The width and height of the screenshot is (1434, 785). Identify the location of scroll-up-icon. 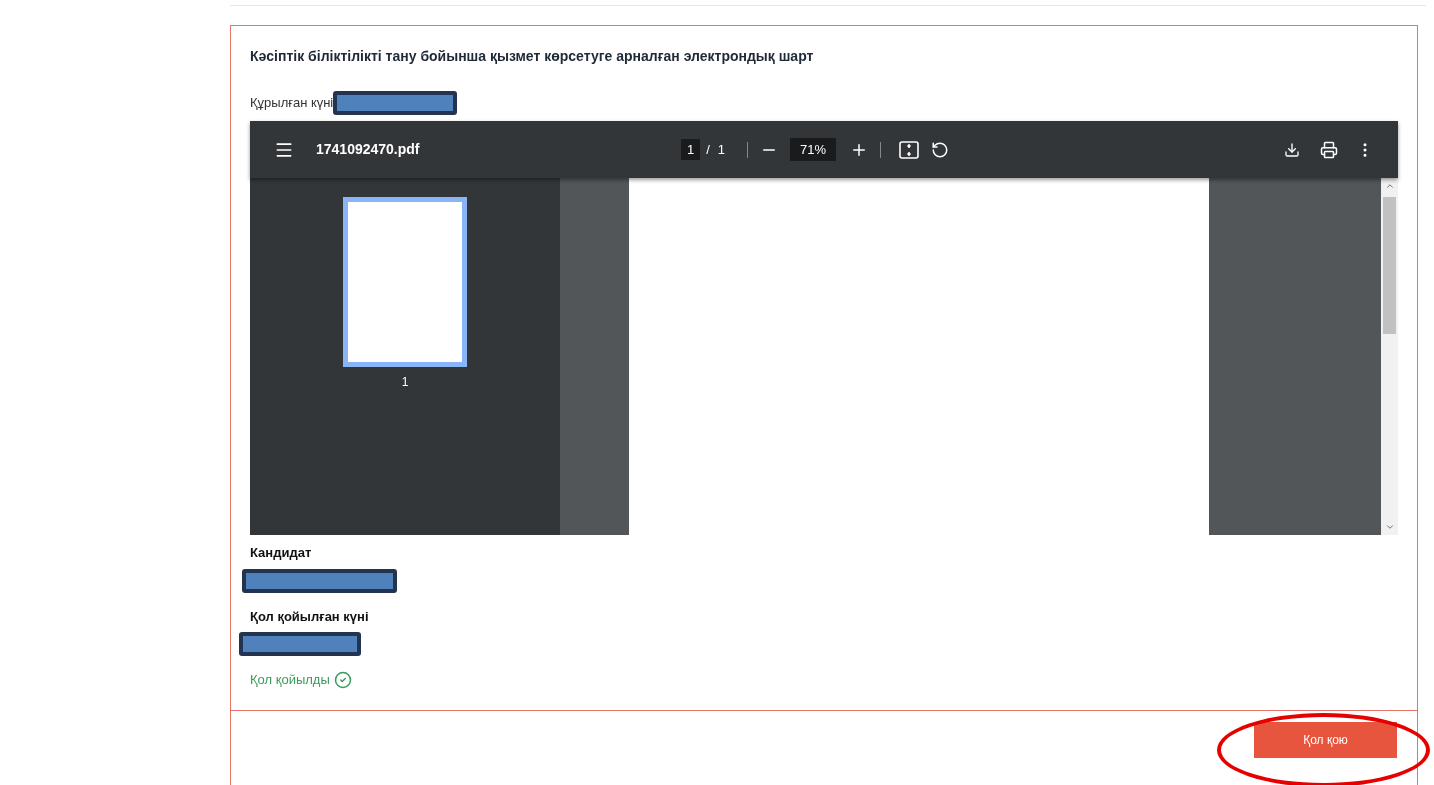
(1389, 186).